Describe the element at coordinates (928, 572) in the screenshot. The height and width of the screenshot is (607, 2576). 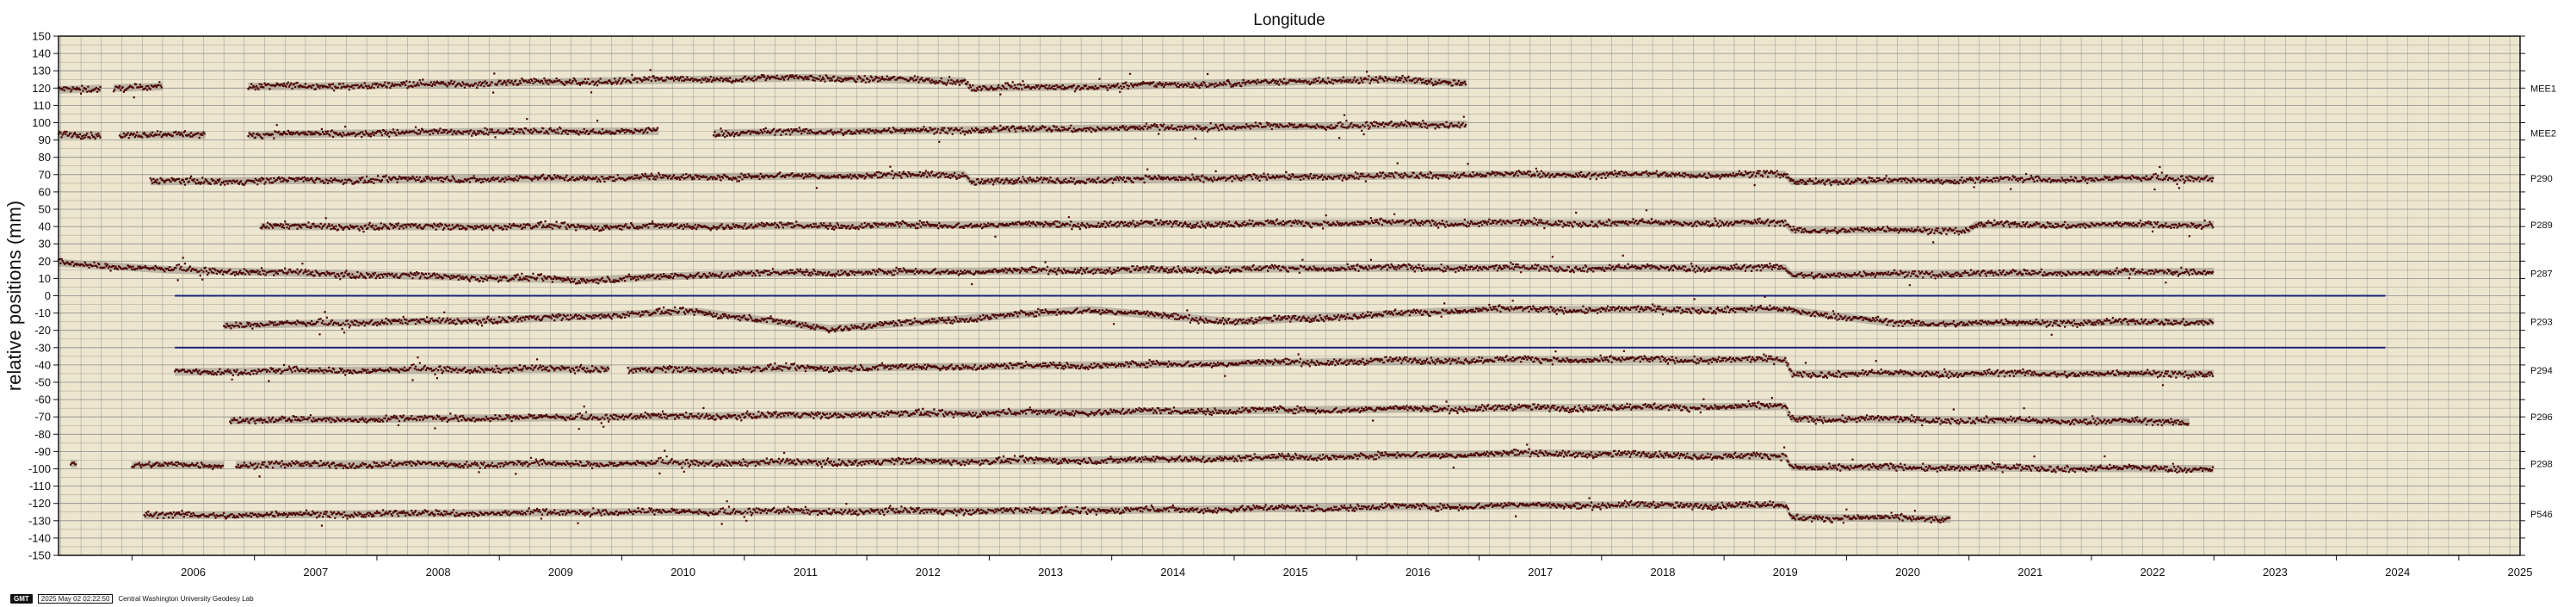
I see `x-tick-label: 2012` at that location.